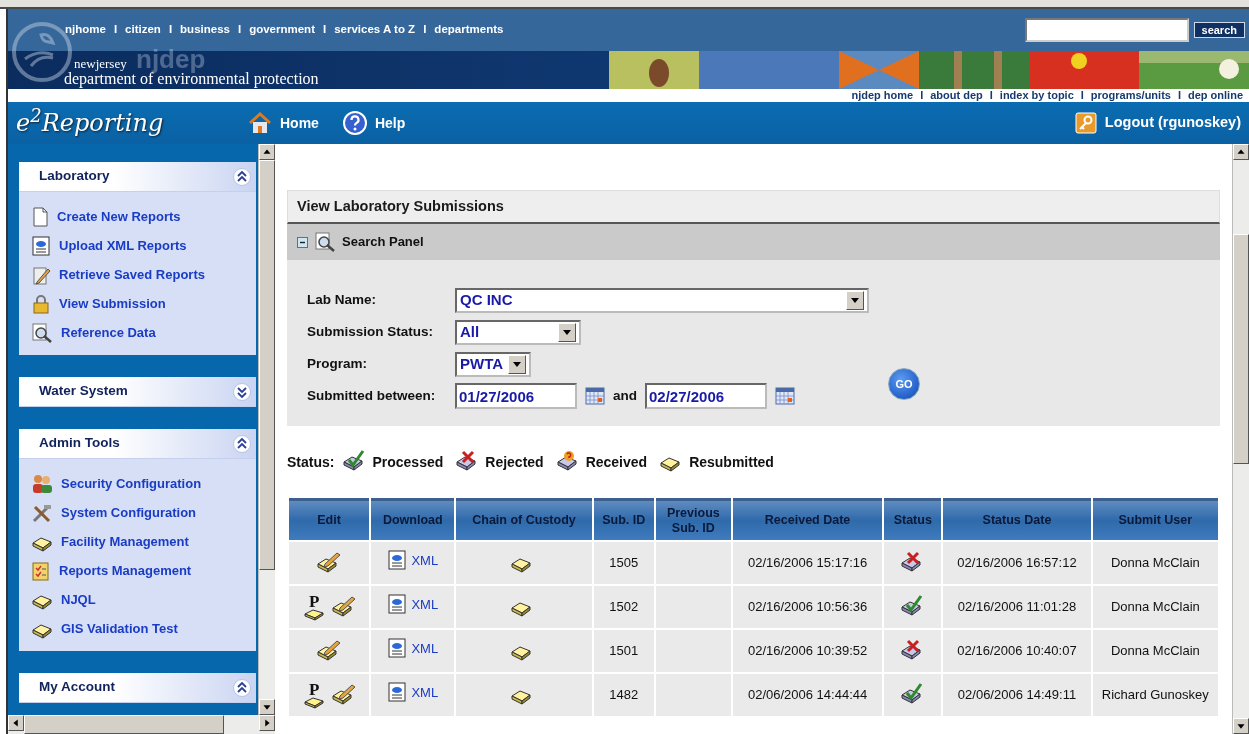 Image resolution: width=1249 pixels, height=734 pixels. What do you see at coordinates (623, 695) in the screenshot?
I see `table-cell: 1482` at bounding box center [623, 695].